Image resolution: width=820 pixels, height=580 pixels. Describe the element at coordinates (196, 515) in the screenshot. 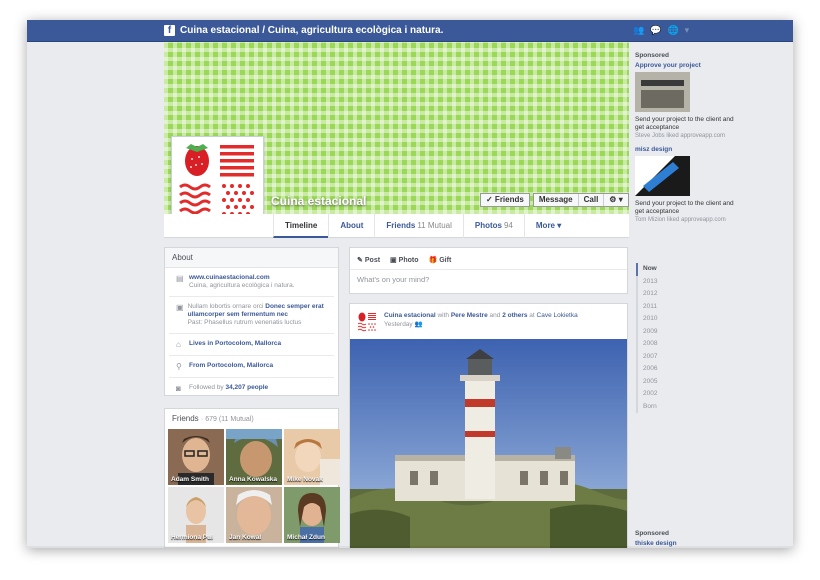

I see `friend-tile: Hermiona Pui` at that location.